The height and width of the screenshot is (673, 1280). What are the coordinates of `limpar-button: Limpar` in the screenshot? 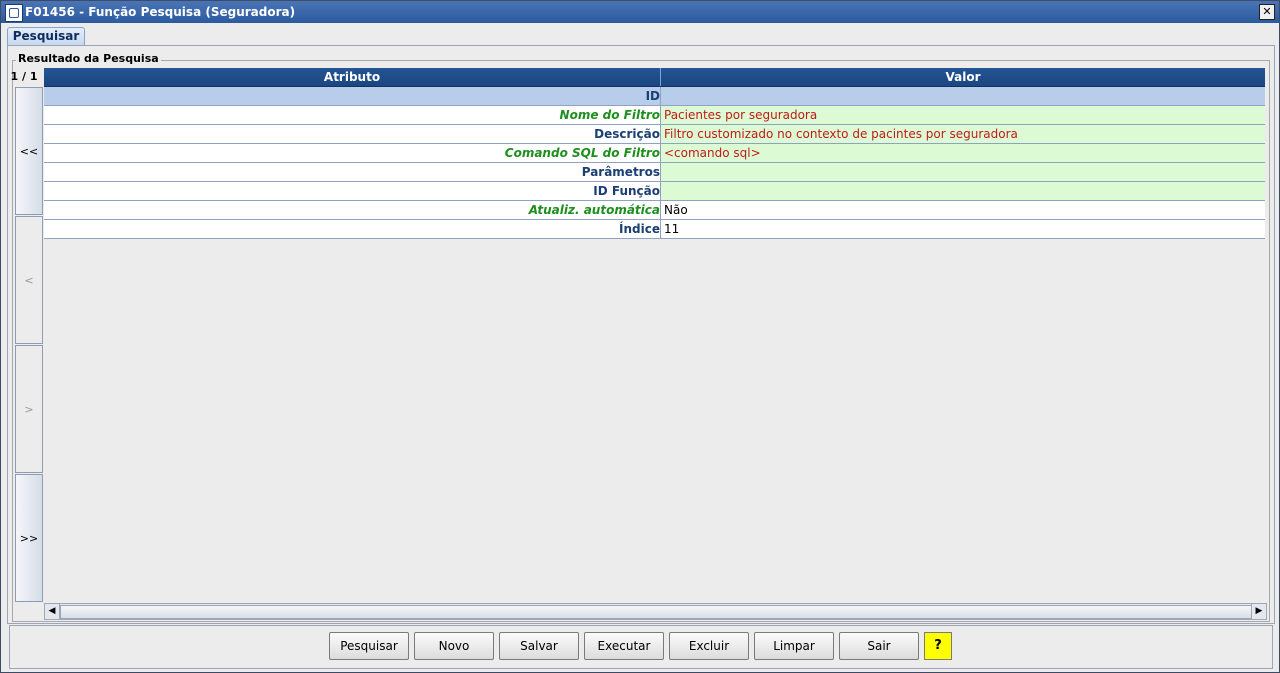 It's located at (794, 646).